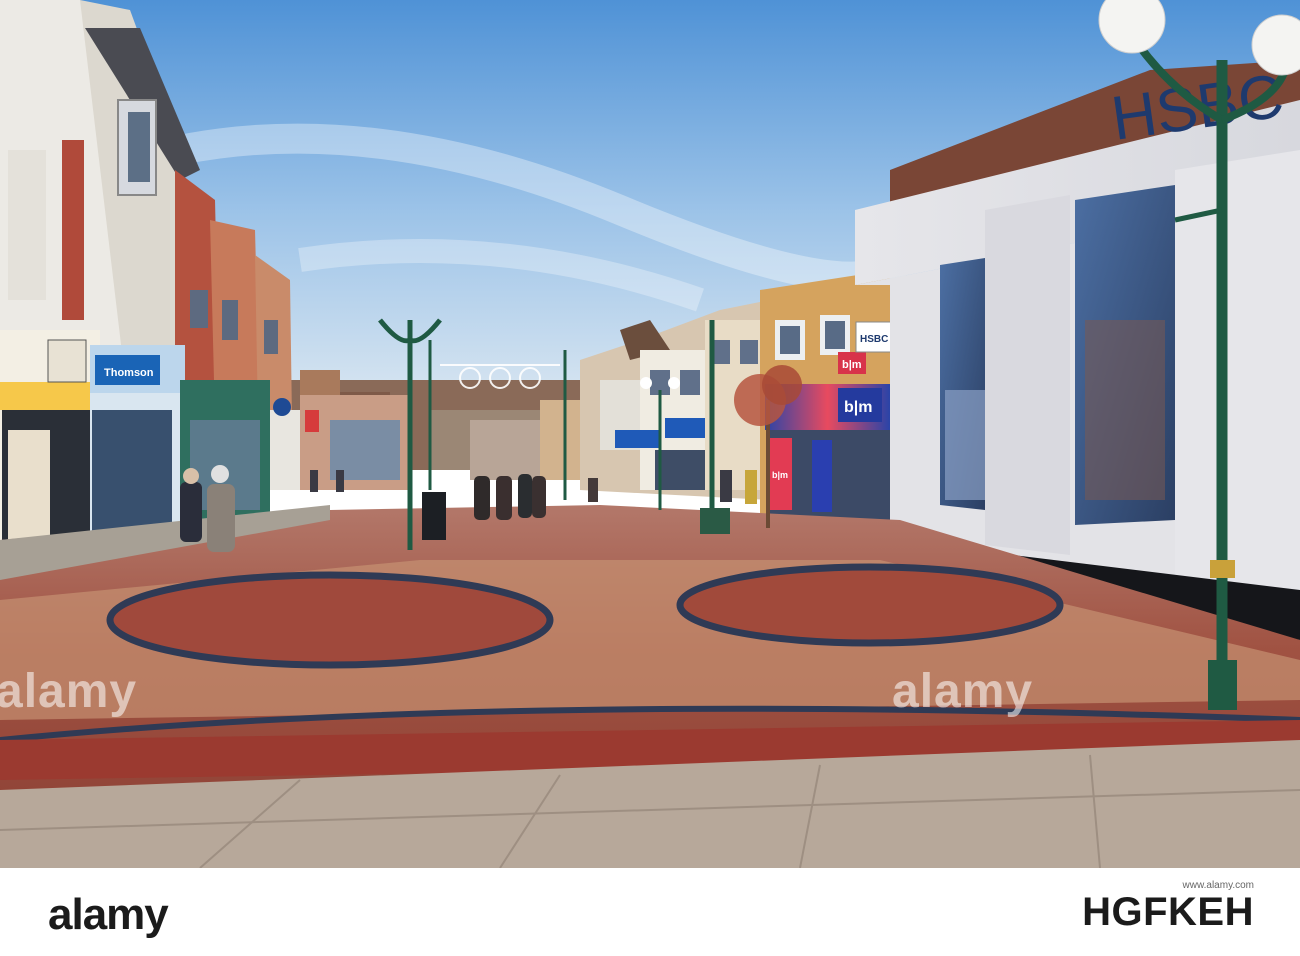 This screenshot has height=956, width=1300. I want to click on costa-sign, so click(67, 361).